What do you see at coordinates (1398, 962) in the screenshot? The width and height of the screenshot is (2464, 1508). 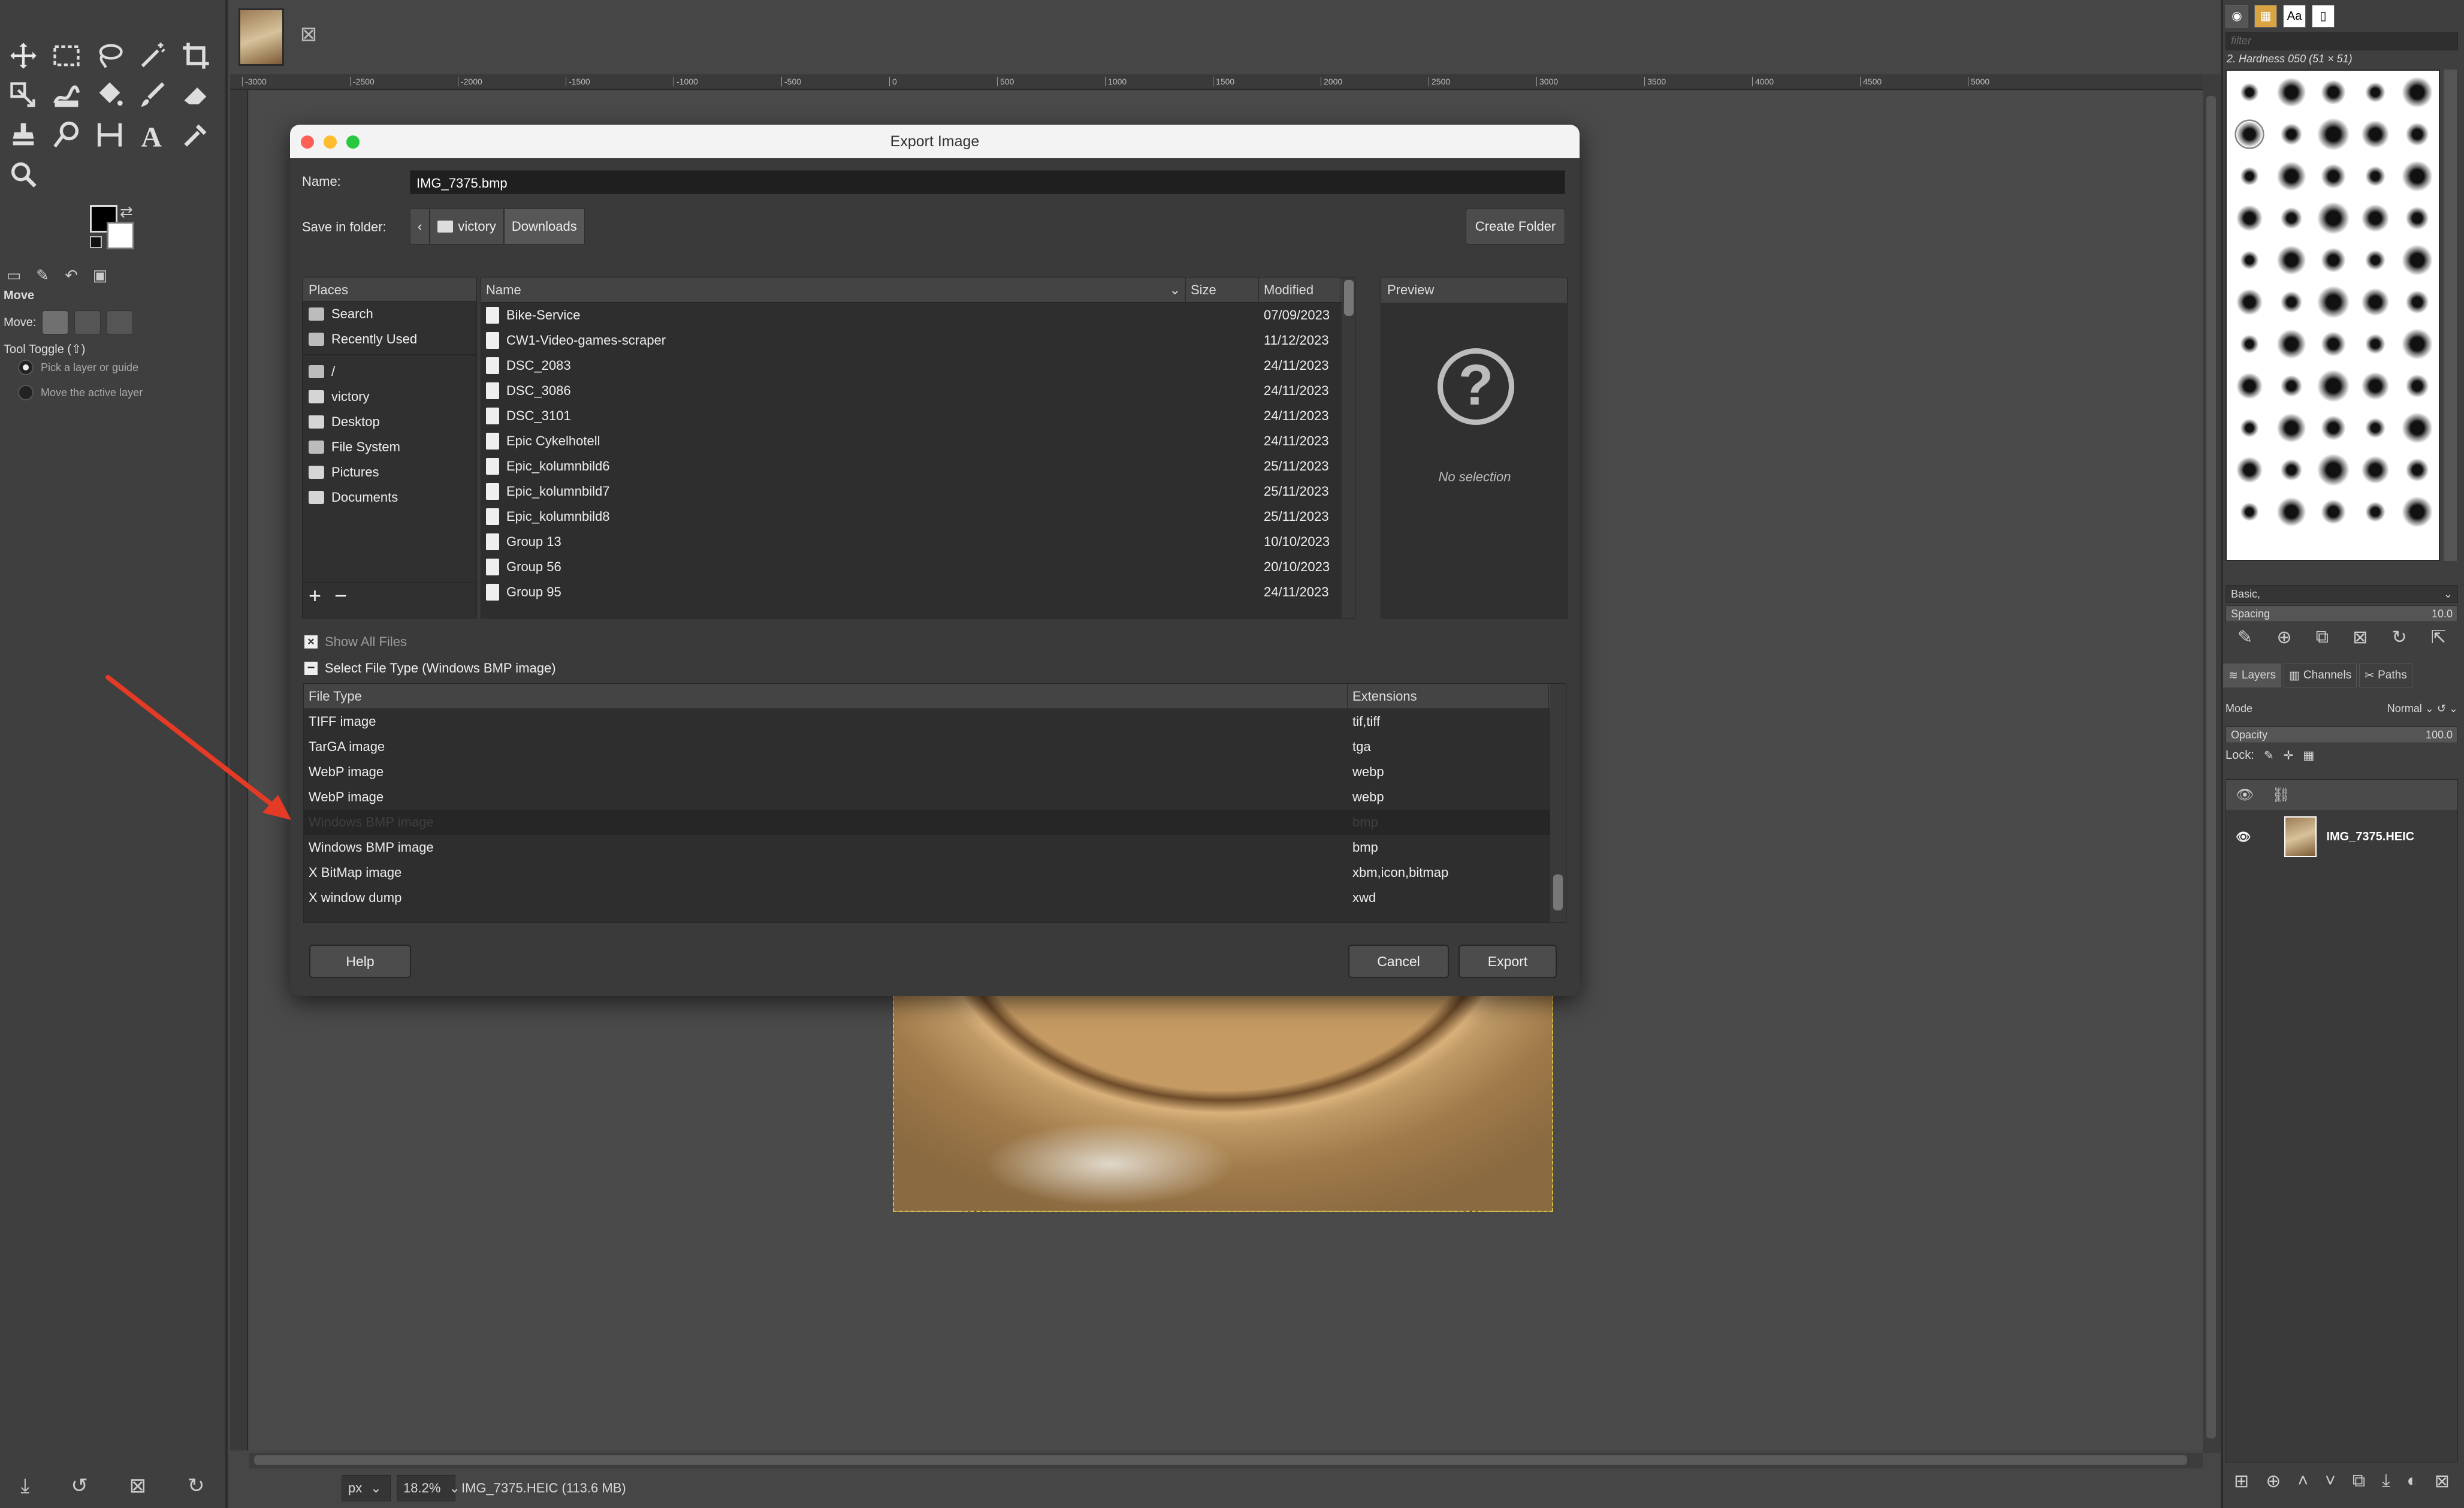 I see `cancel-button: Cancel` at bounding box center [1398, 962].